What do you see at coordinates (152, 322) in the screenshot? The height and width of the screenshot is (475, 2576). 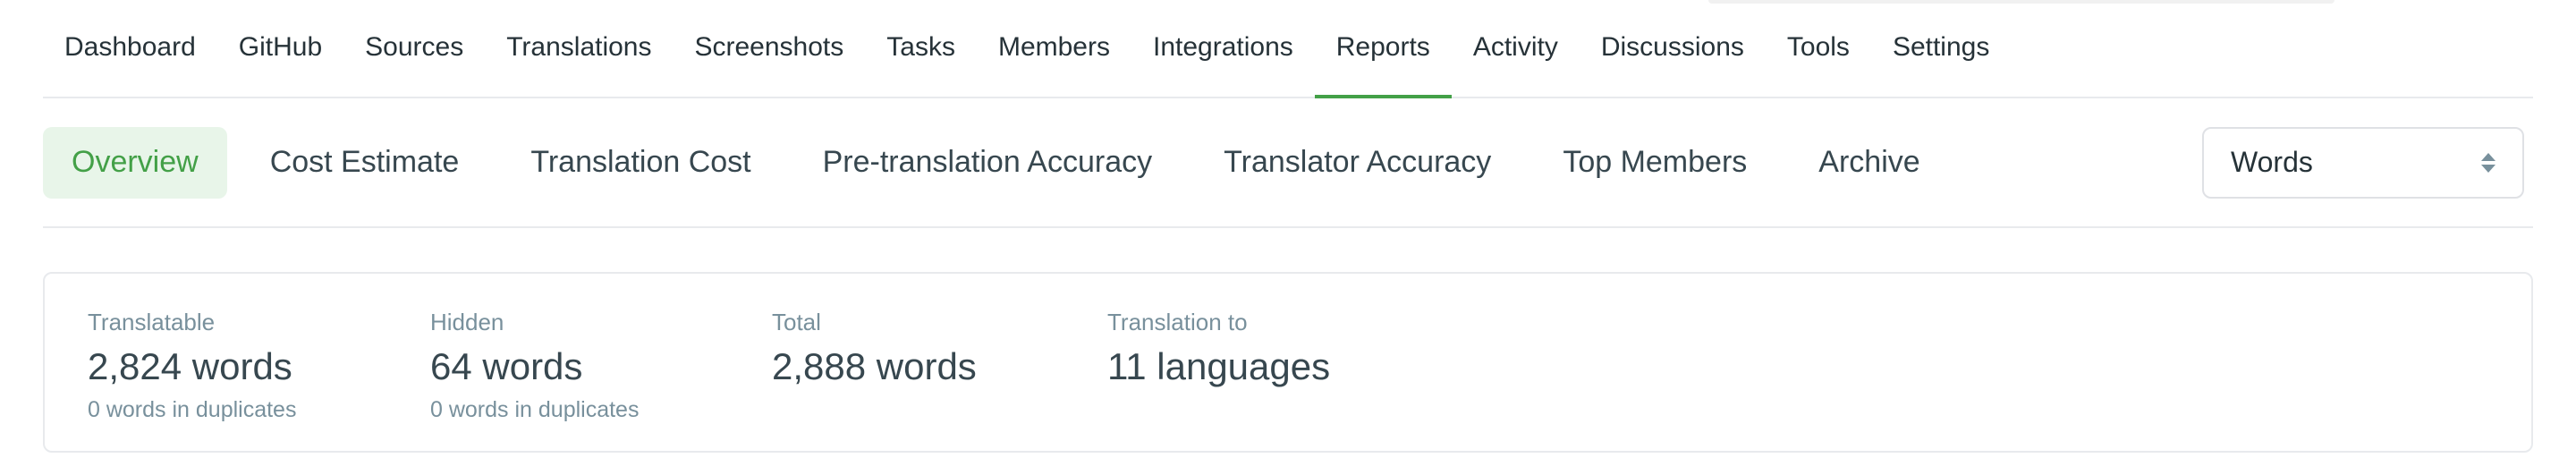 I see `stat-label: Translatable` at bounding box center [152, 322].